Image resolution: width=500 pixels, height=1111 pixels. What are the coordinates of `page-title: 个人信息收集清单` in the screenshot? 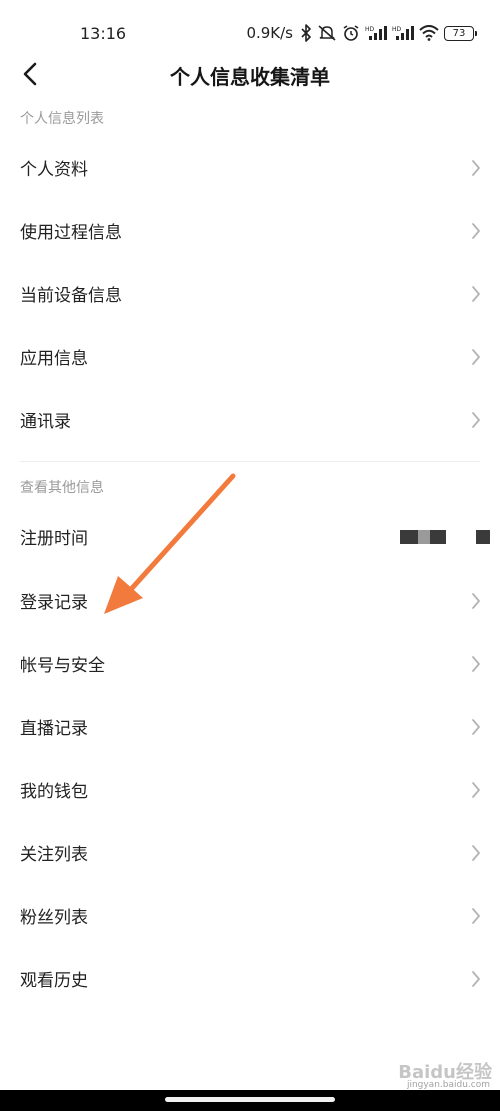 It's located at (250, 77).